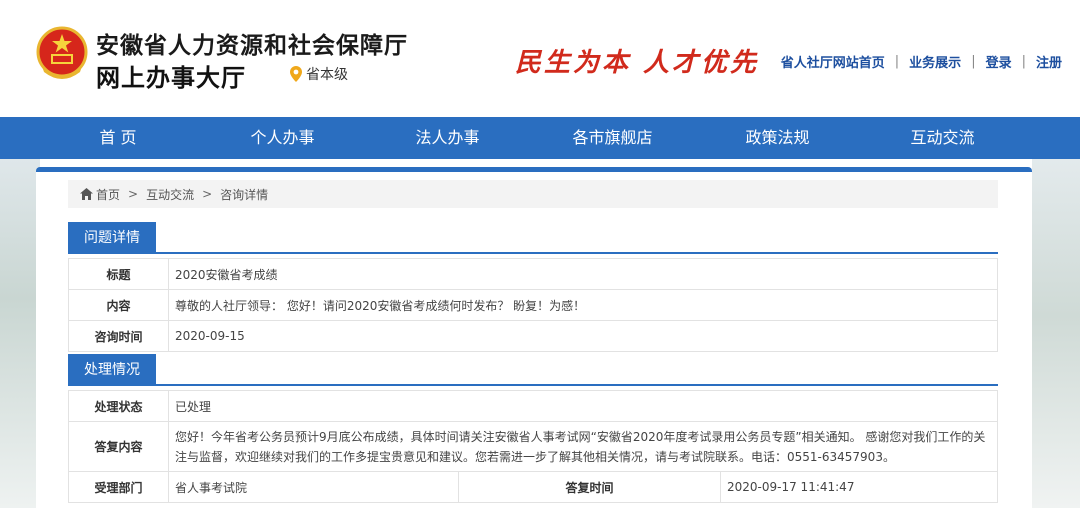 The width and height of the screenshot is (1080, 508). Describe the element at coordinates (447, 138) in the screenshot. I see `nav-corporate-services: 法人办事` at that location.